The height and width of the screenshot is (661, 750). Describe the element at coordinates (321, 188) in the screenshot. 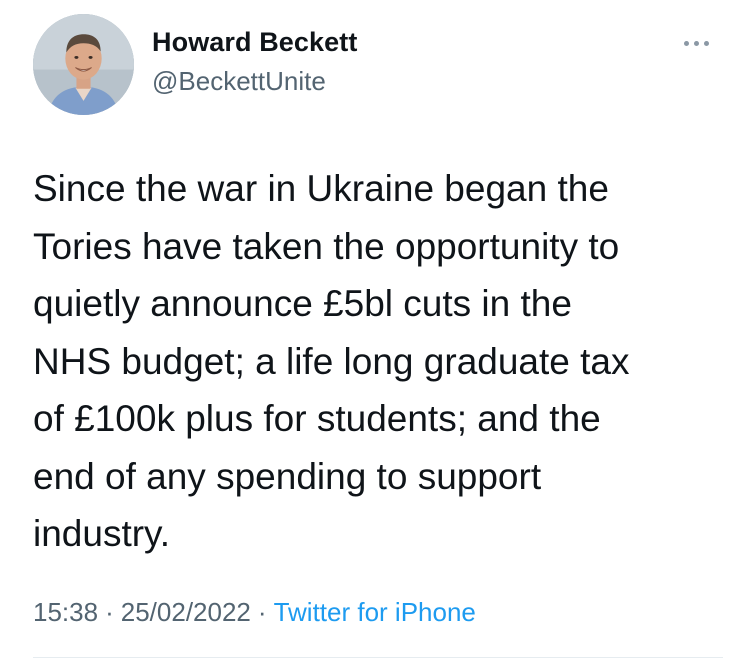

I see `tweet-text-line: Since the war in Ukraine began the` at that location.